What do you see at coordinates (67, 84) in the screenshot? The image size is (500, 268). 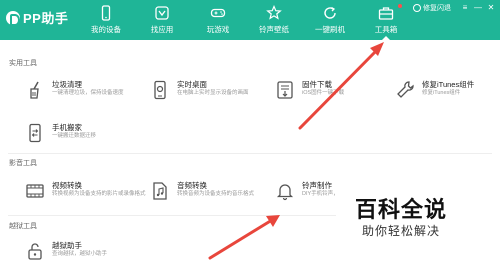 I see `tool-name: 垃圾清理` at bounding box center [67, 84].